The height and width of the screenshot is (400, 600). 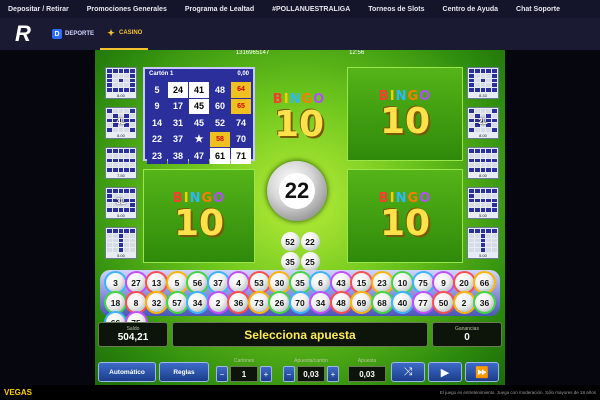 What do you see at coordinates (471, 9) in the screenshot?
I see `topnav-item: Centro de Ayuda` at bounding box center [471, 9].